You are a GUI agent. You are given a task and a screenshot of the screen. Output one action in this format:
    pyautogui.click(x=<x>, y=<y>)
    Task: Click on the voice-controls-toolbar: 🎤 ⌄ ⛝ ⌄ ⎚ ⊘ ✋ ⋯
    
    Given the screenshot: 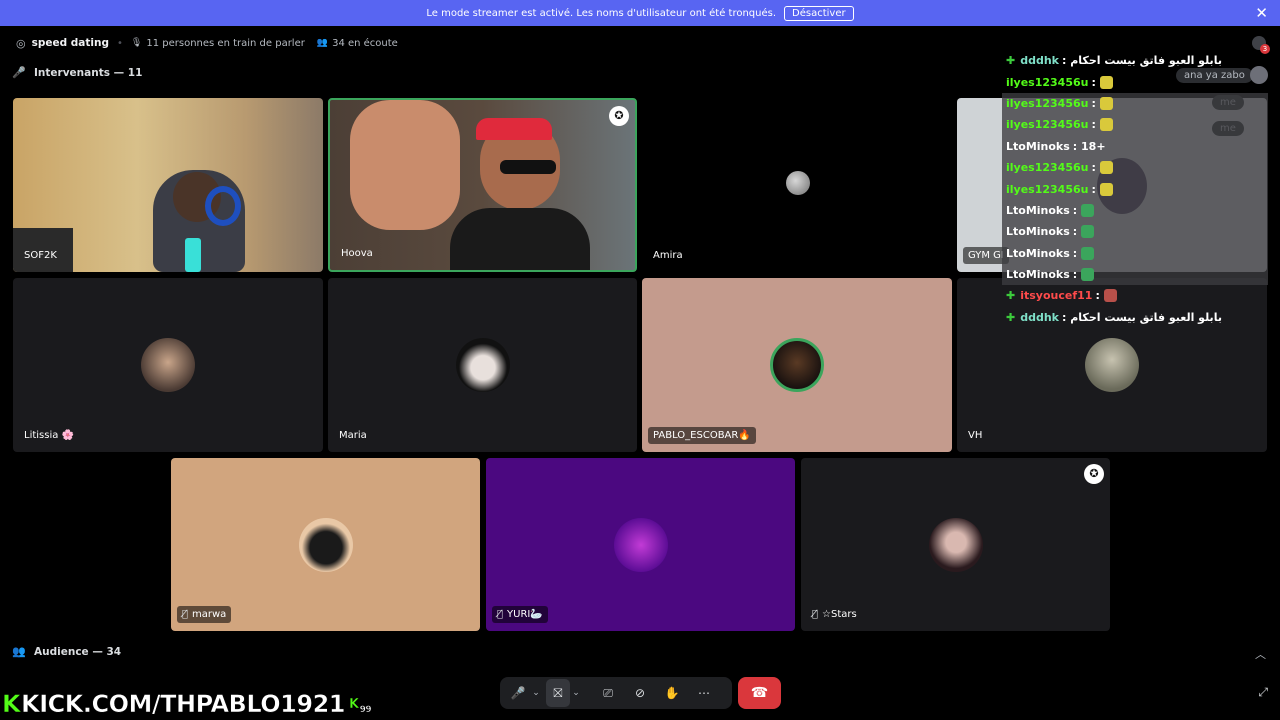 What is the action you would take?
    pyautogui.click(x=616, y=693)
    